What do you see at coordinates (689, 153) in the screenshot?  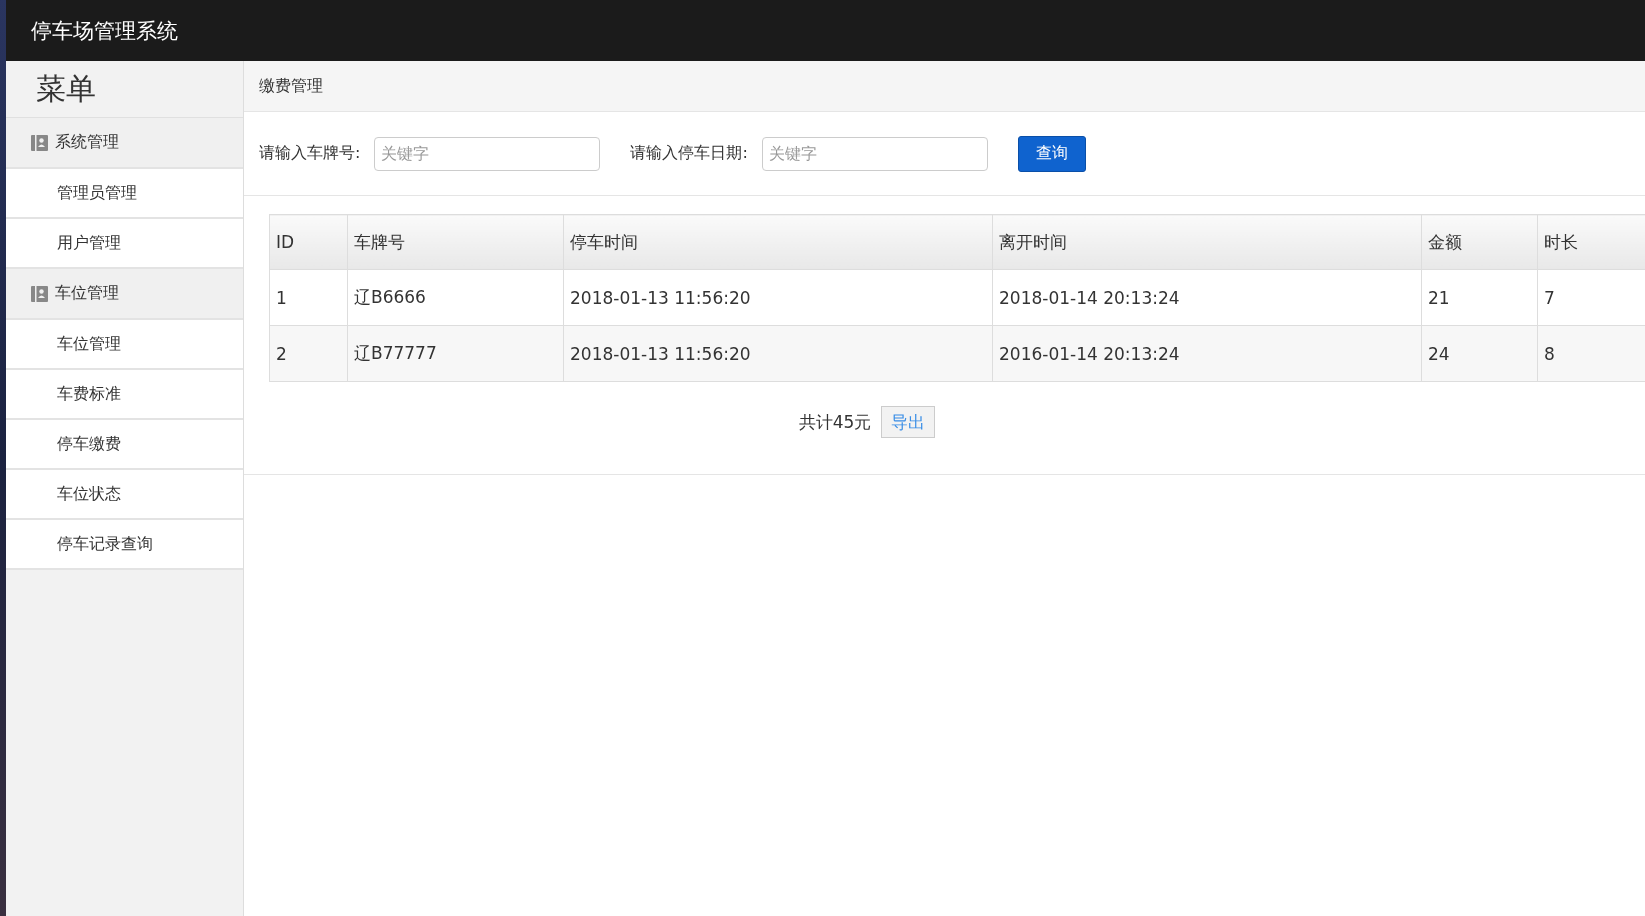 I see `field-label: 请输入停车日期:` at bounding box center [689, 153].